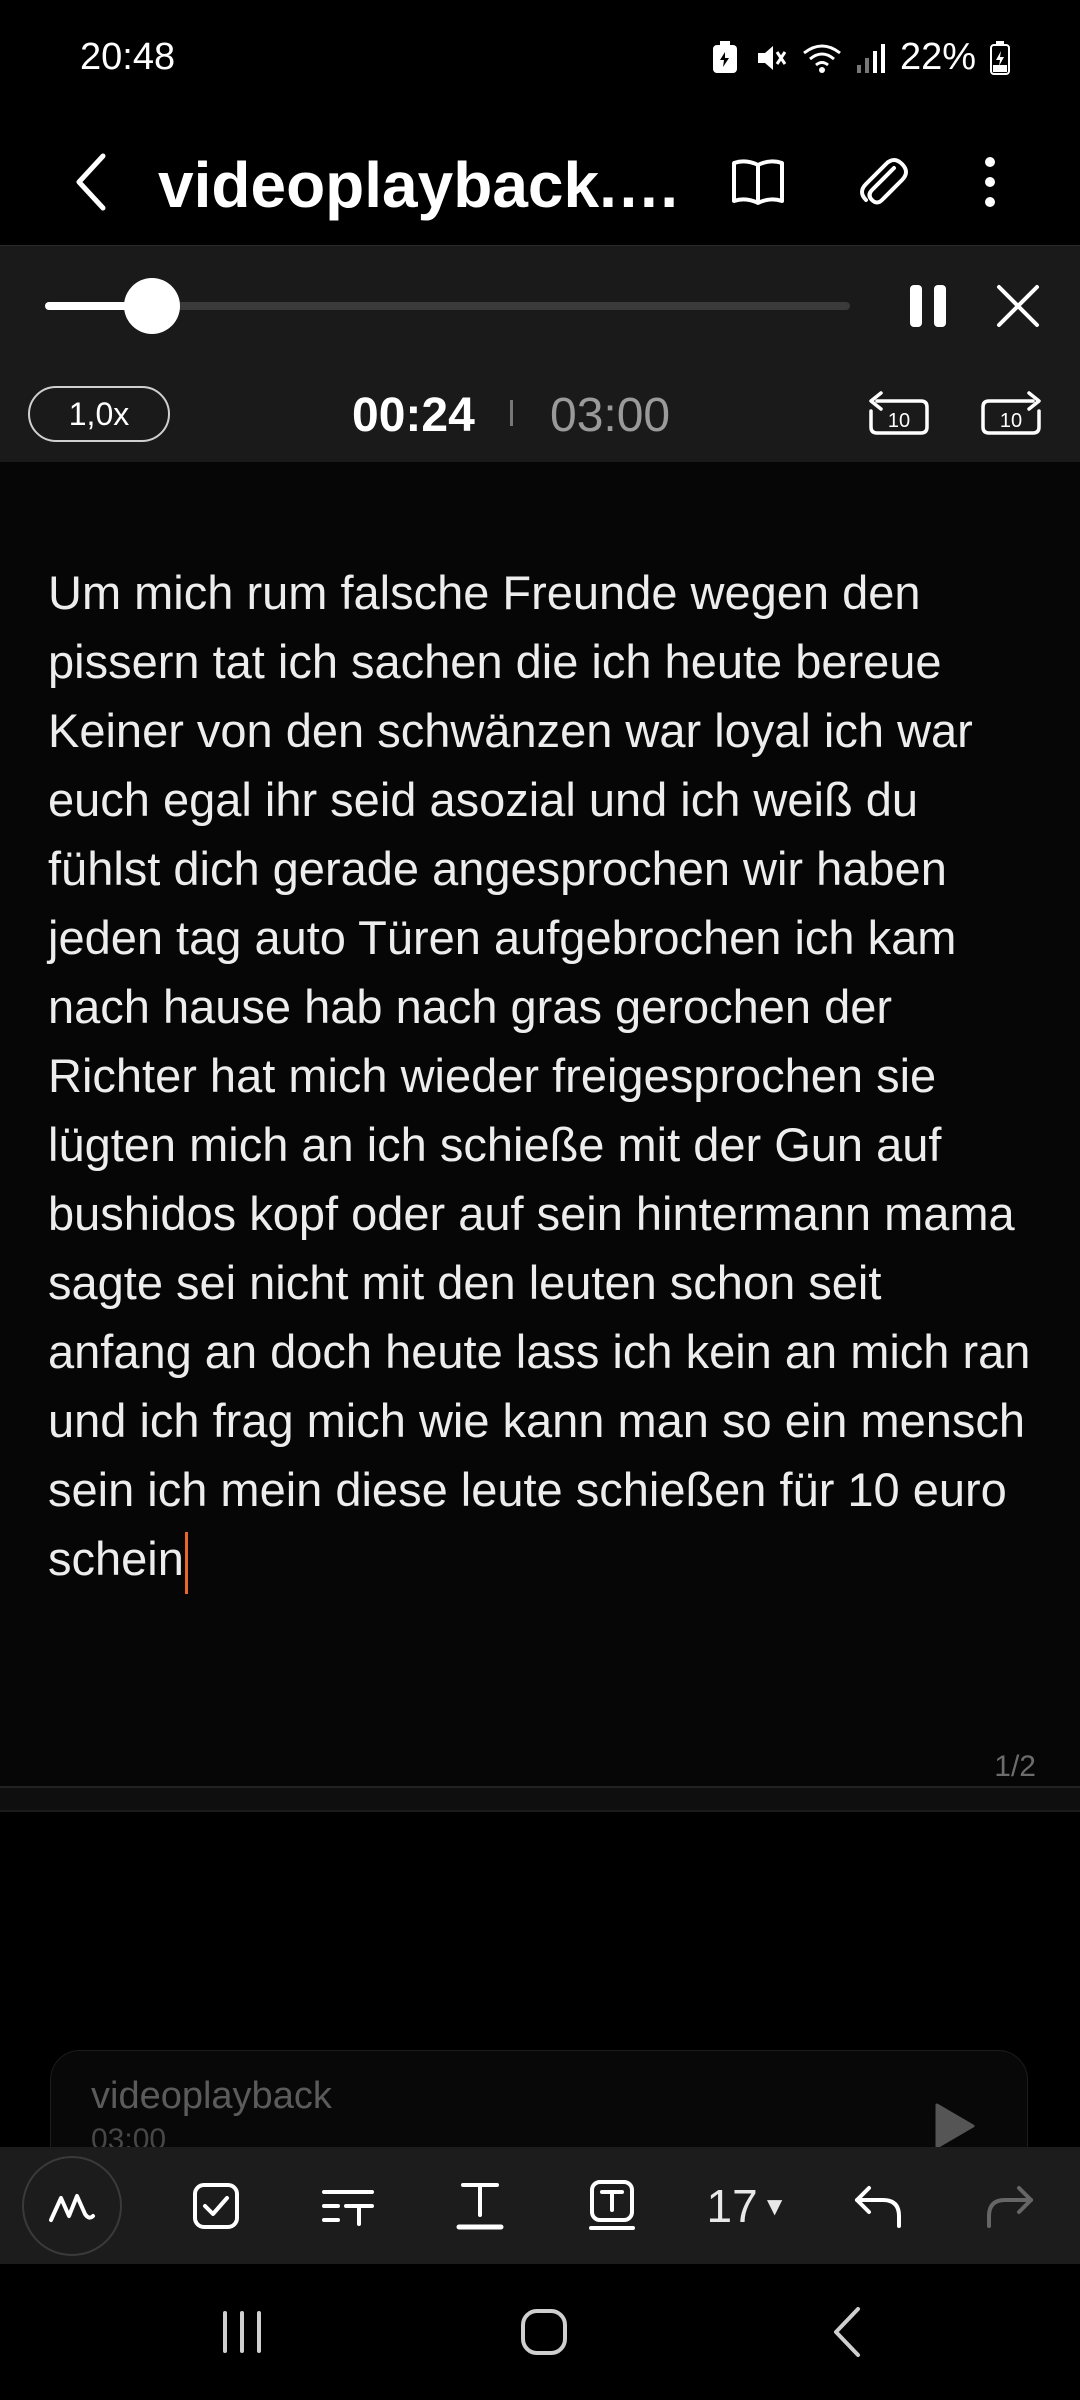  Describe the element at coordinates (511, 413) in the screenshot. I see `time-separator` at that location.